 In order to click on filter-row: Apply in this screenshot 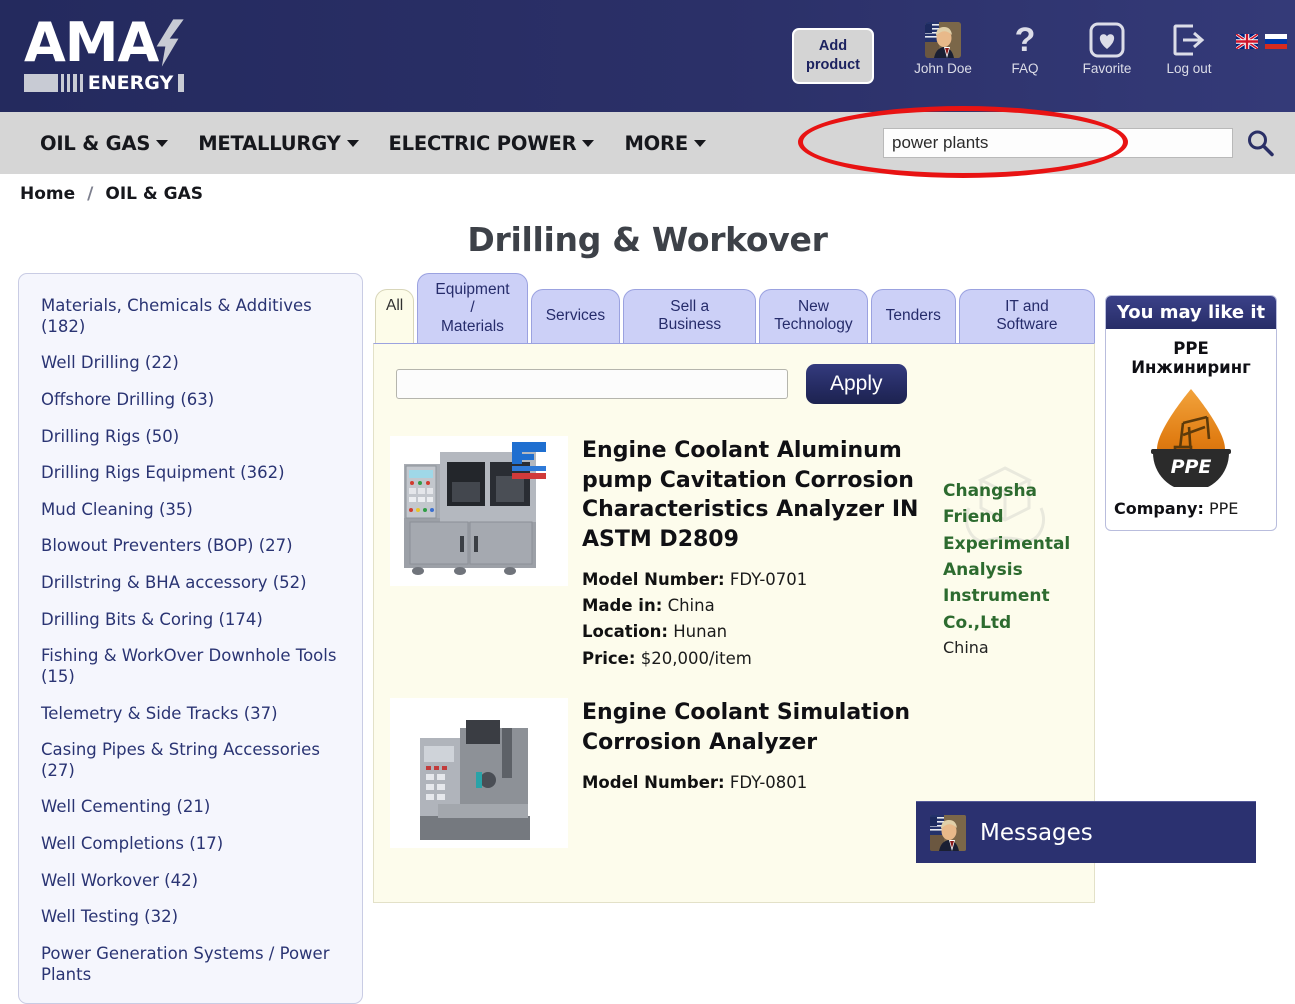, I will do `click(734, 383)`.